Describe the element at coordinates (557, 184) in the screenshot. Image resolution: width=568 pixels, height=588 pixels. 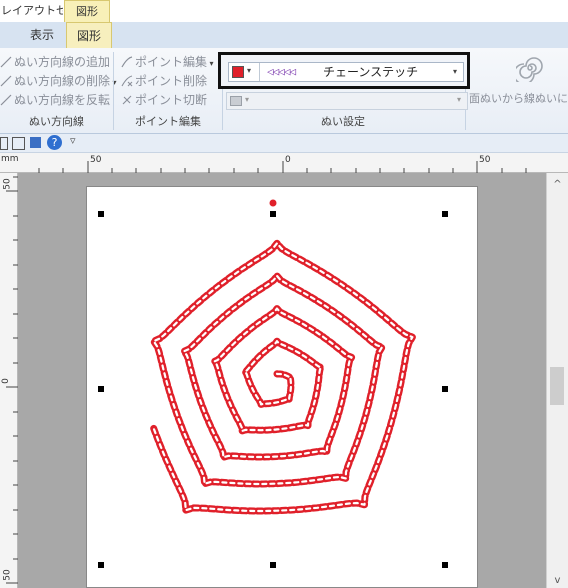
I see `scroll-up-icon: ^` at that location.